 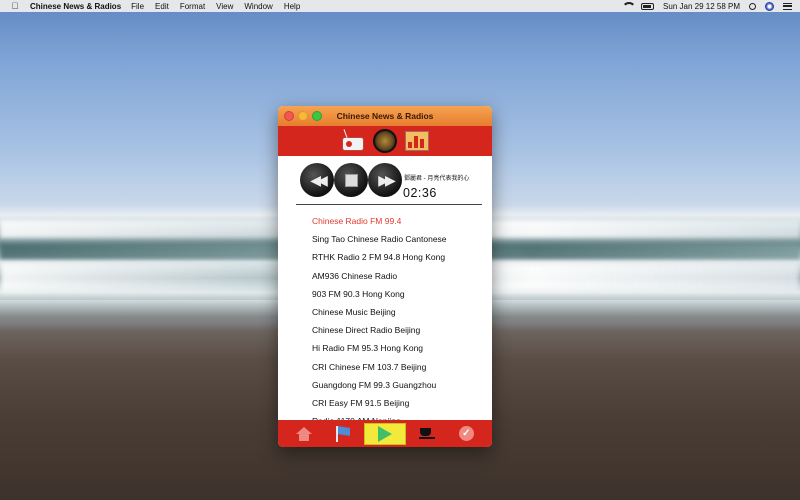 I want to click on minimize-button, so click(x=303, y=116).